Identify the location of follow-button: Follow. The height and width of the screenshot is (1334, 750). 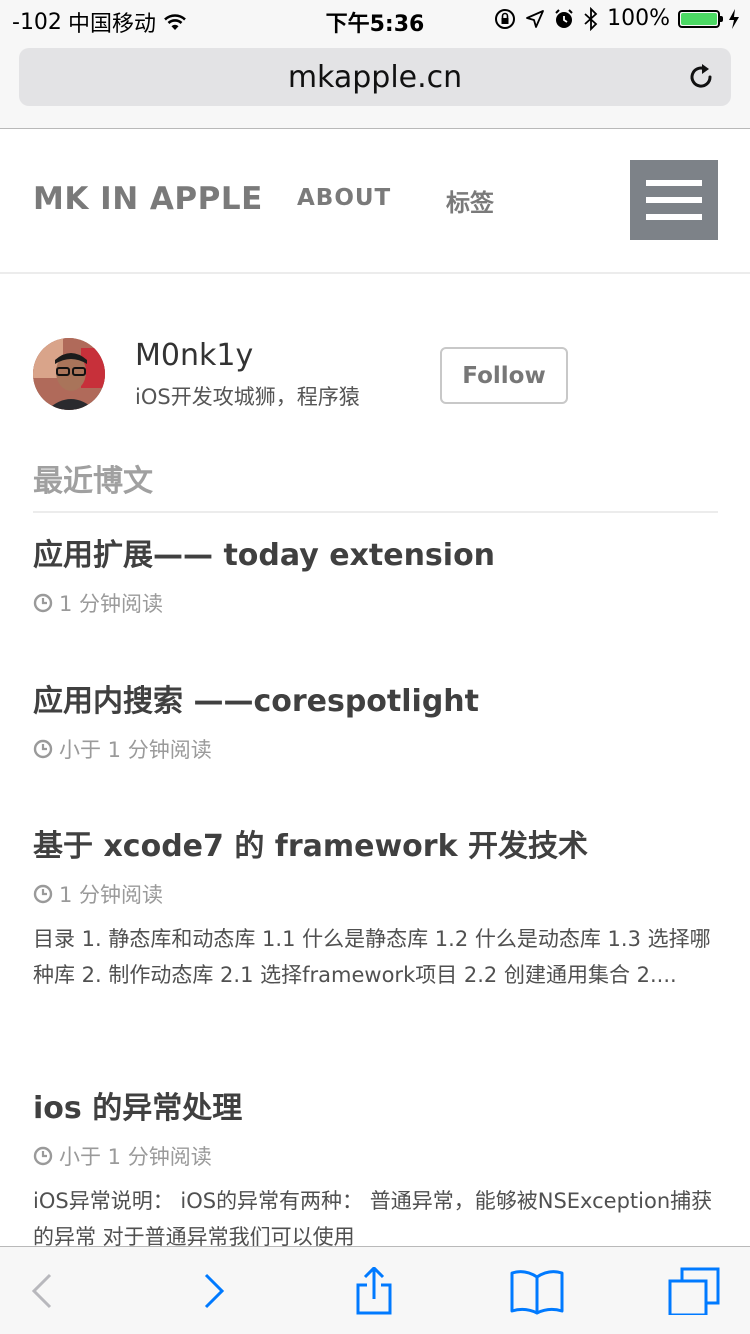
(504, 375).